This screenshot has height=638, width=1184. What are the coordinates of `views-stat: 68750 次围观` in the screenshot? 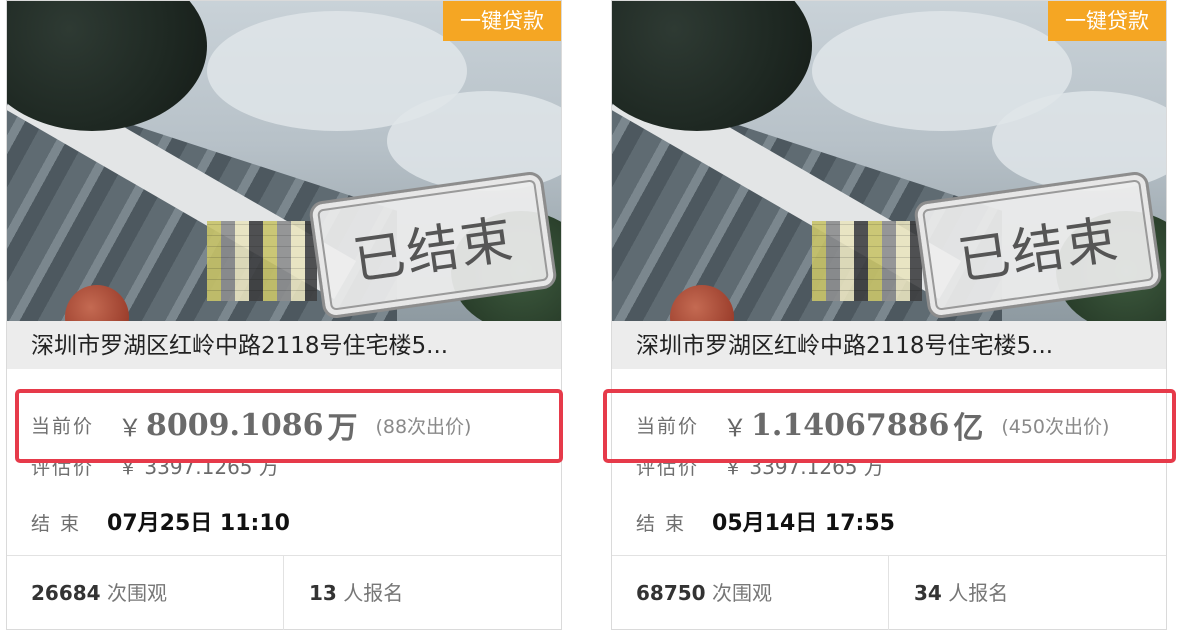 It's located at (704, 593).